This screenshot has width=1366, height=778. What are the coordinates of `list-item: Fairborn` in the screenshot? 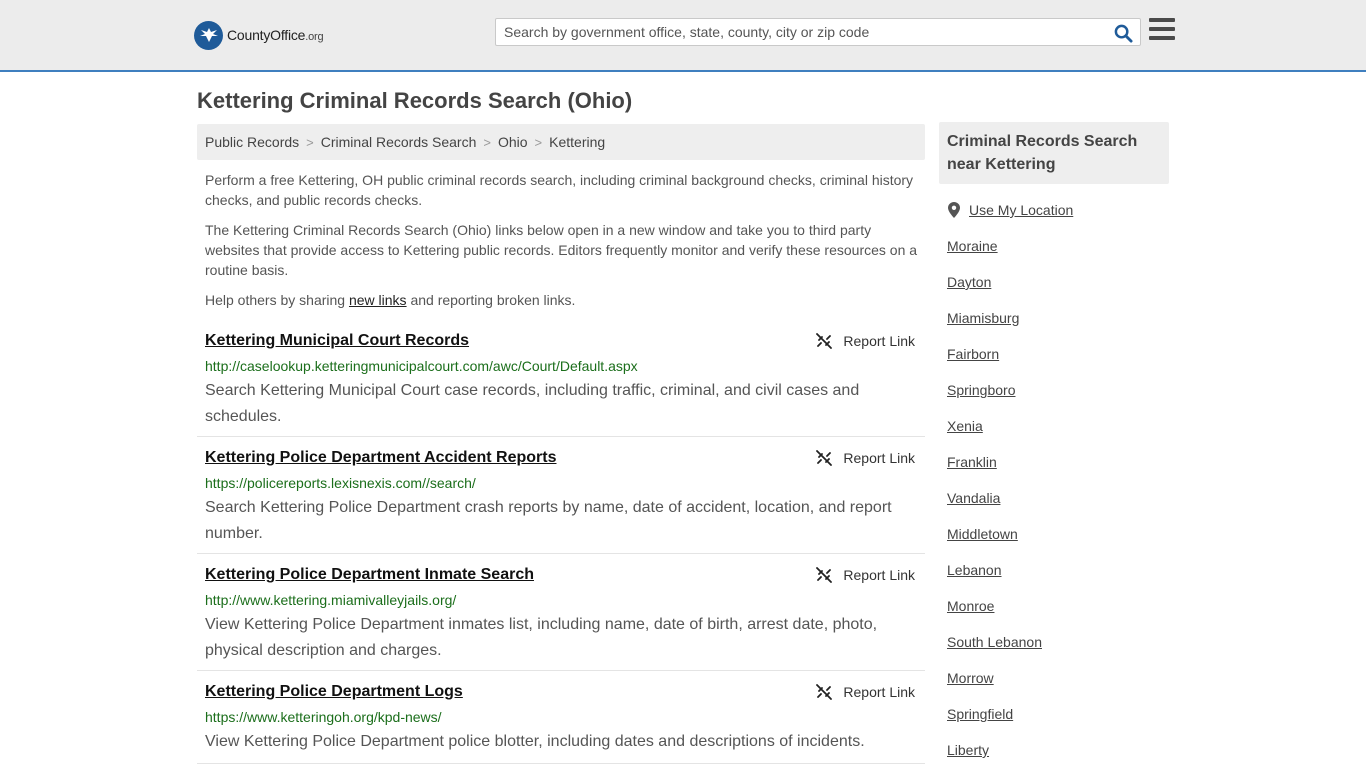 It's located at (994, 364).